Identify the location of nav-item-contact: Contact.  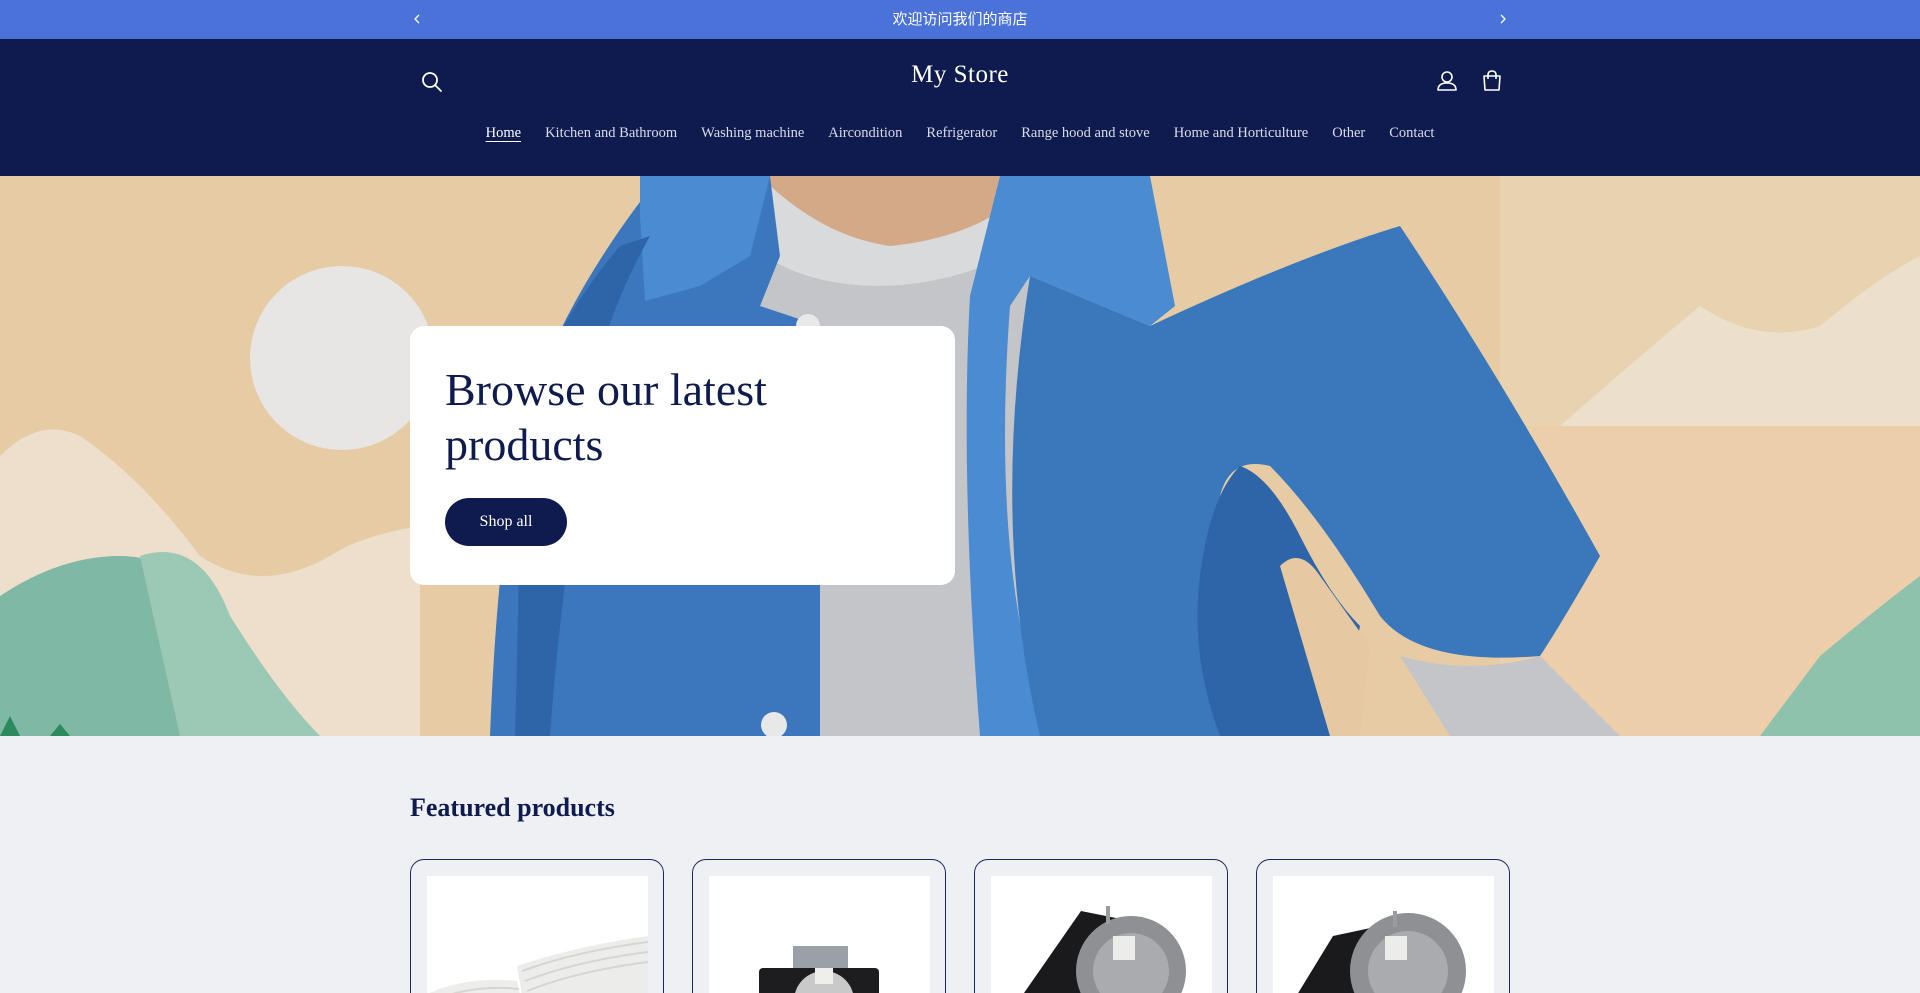
(1411, 133).